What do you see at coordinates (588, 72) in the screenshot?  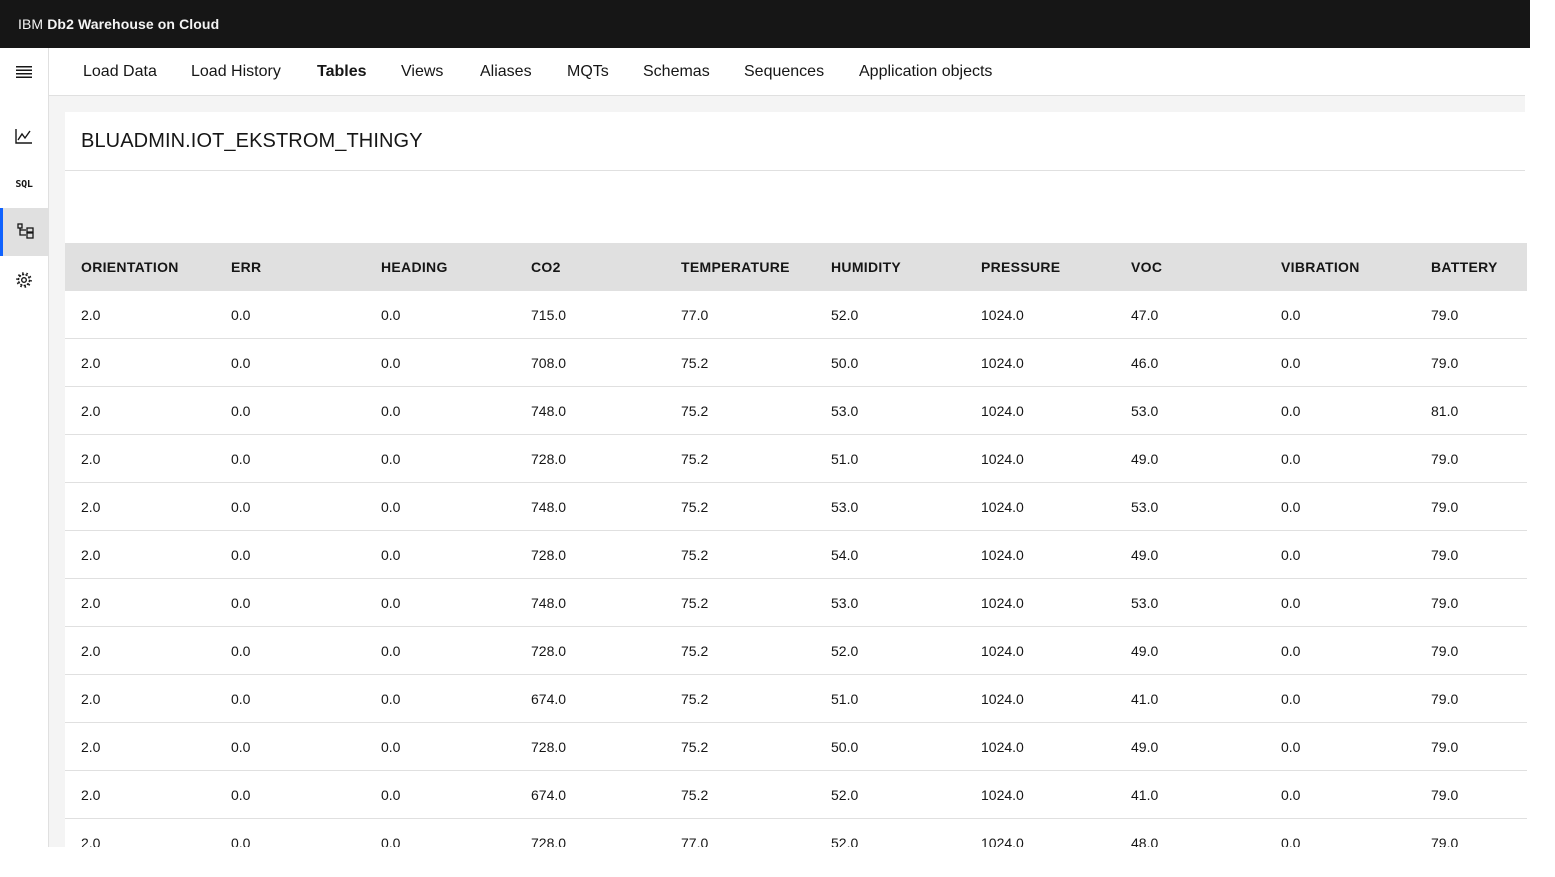 I see `tab-mqts: MQTs` at bounding box center [588, 72].